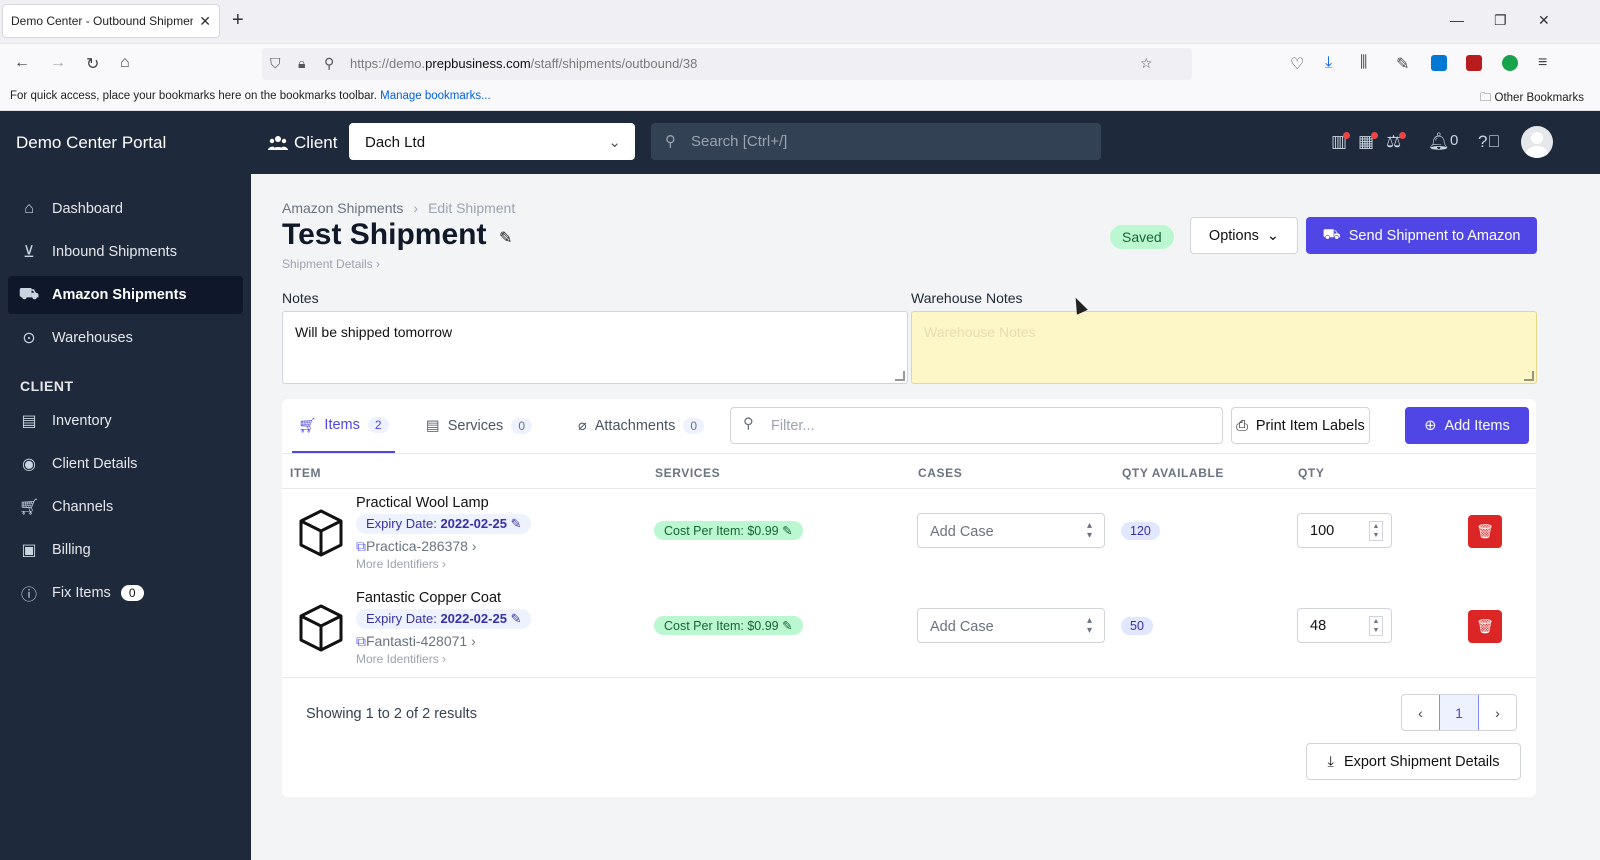 This screenshot has width=1600, height=860. What do you see at coordinates (1537, 142) in the screenshot?
I see `avatar` at bounding box center [1537, 142].